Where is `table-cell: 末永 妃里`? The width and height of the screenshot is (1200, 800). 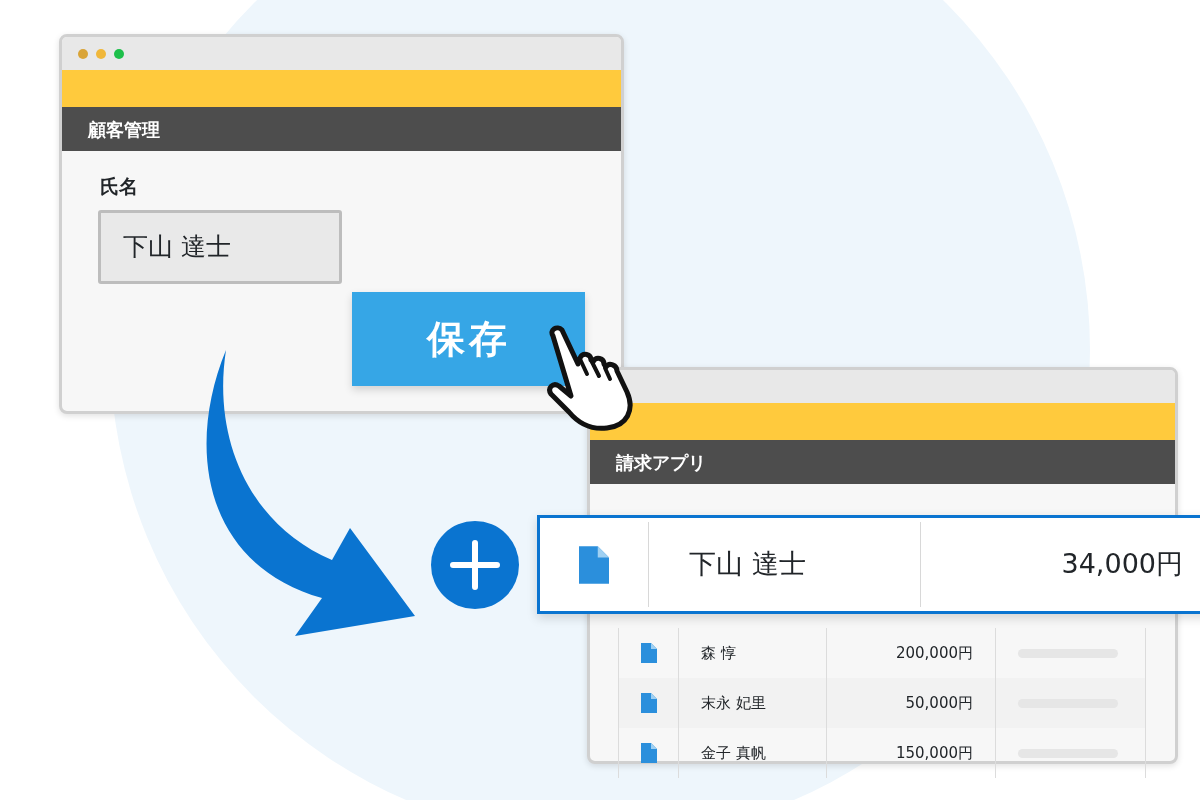
table-cell: 末永 妃里 is located at coordinates (752, 703).